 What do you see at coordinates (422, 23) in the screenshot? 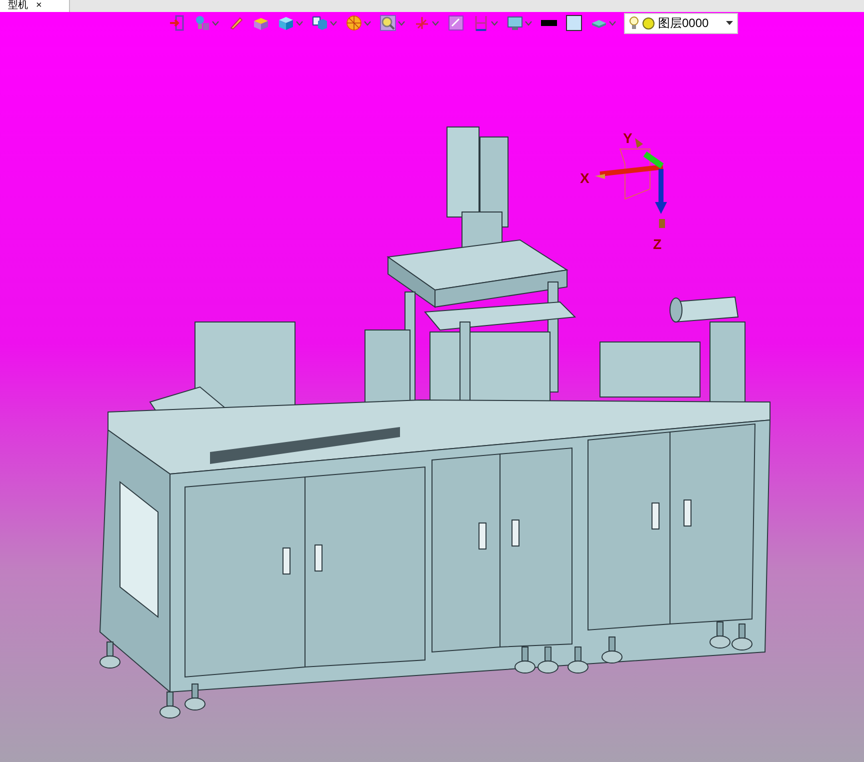
I see `axis-icon` at bounding box center [422, 23].